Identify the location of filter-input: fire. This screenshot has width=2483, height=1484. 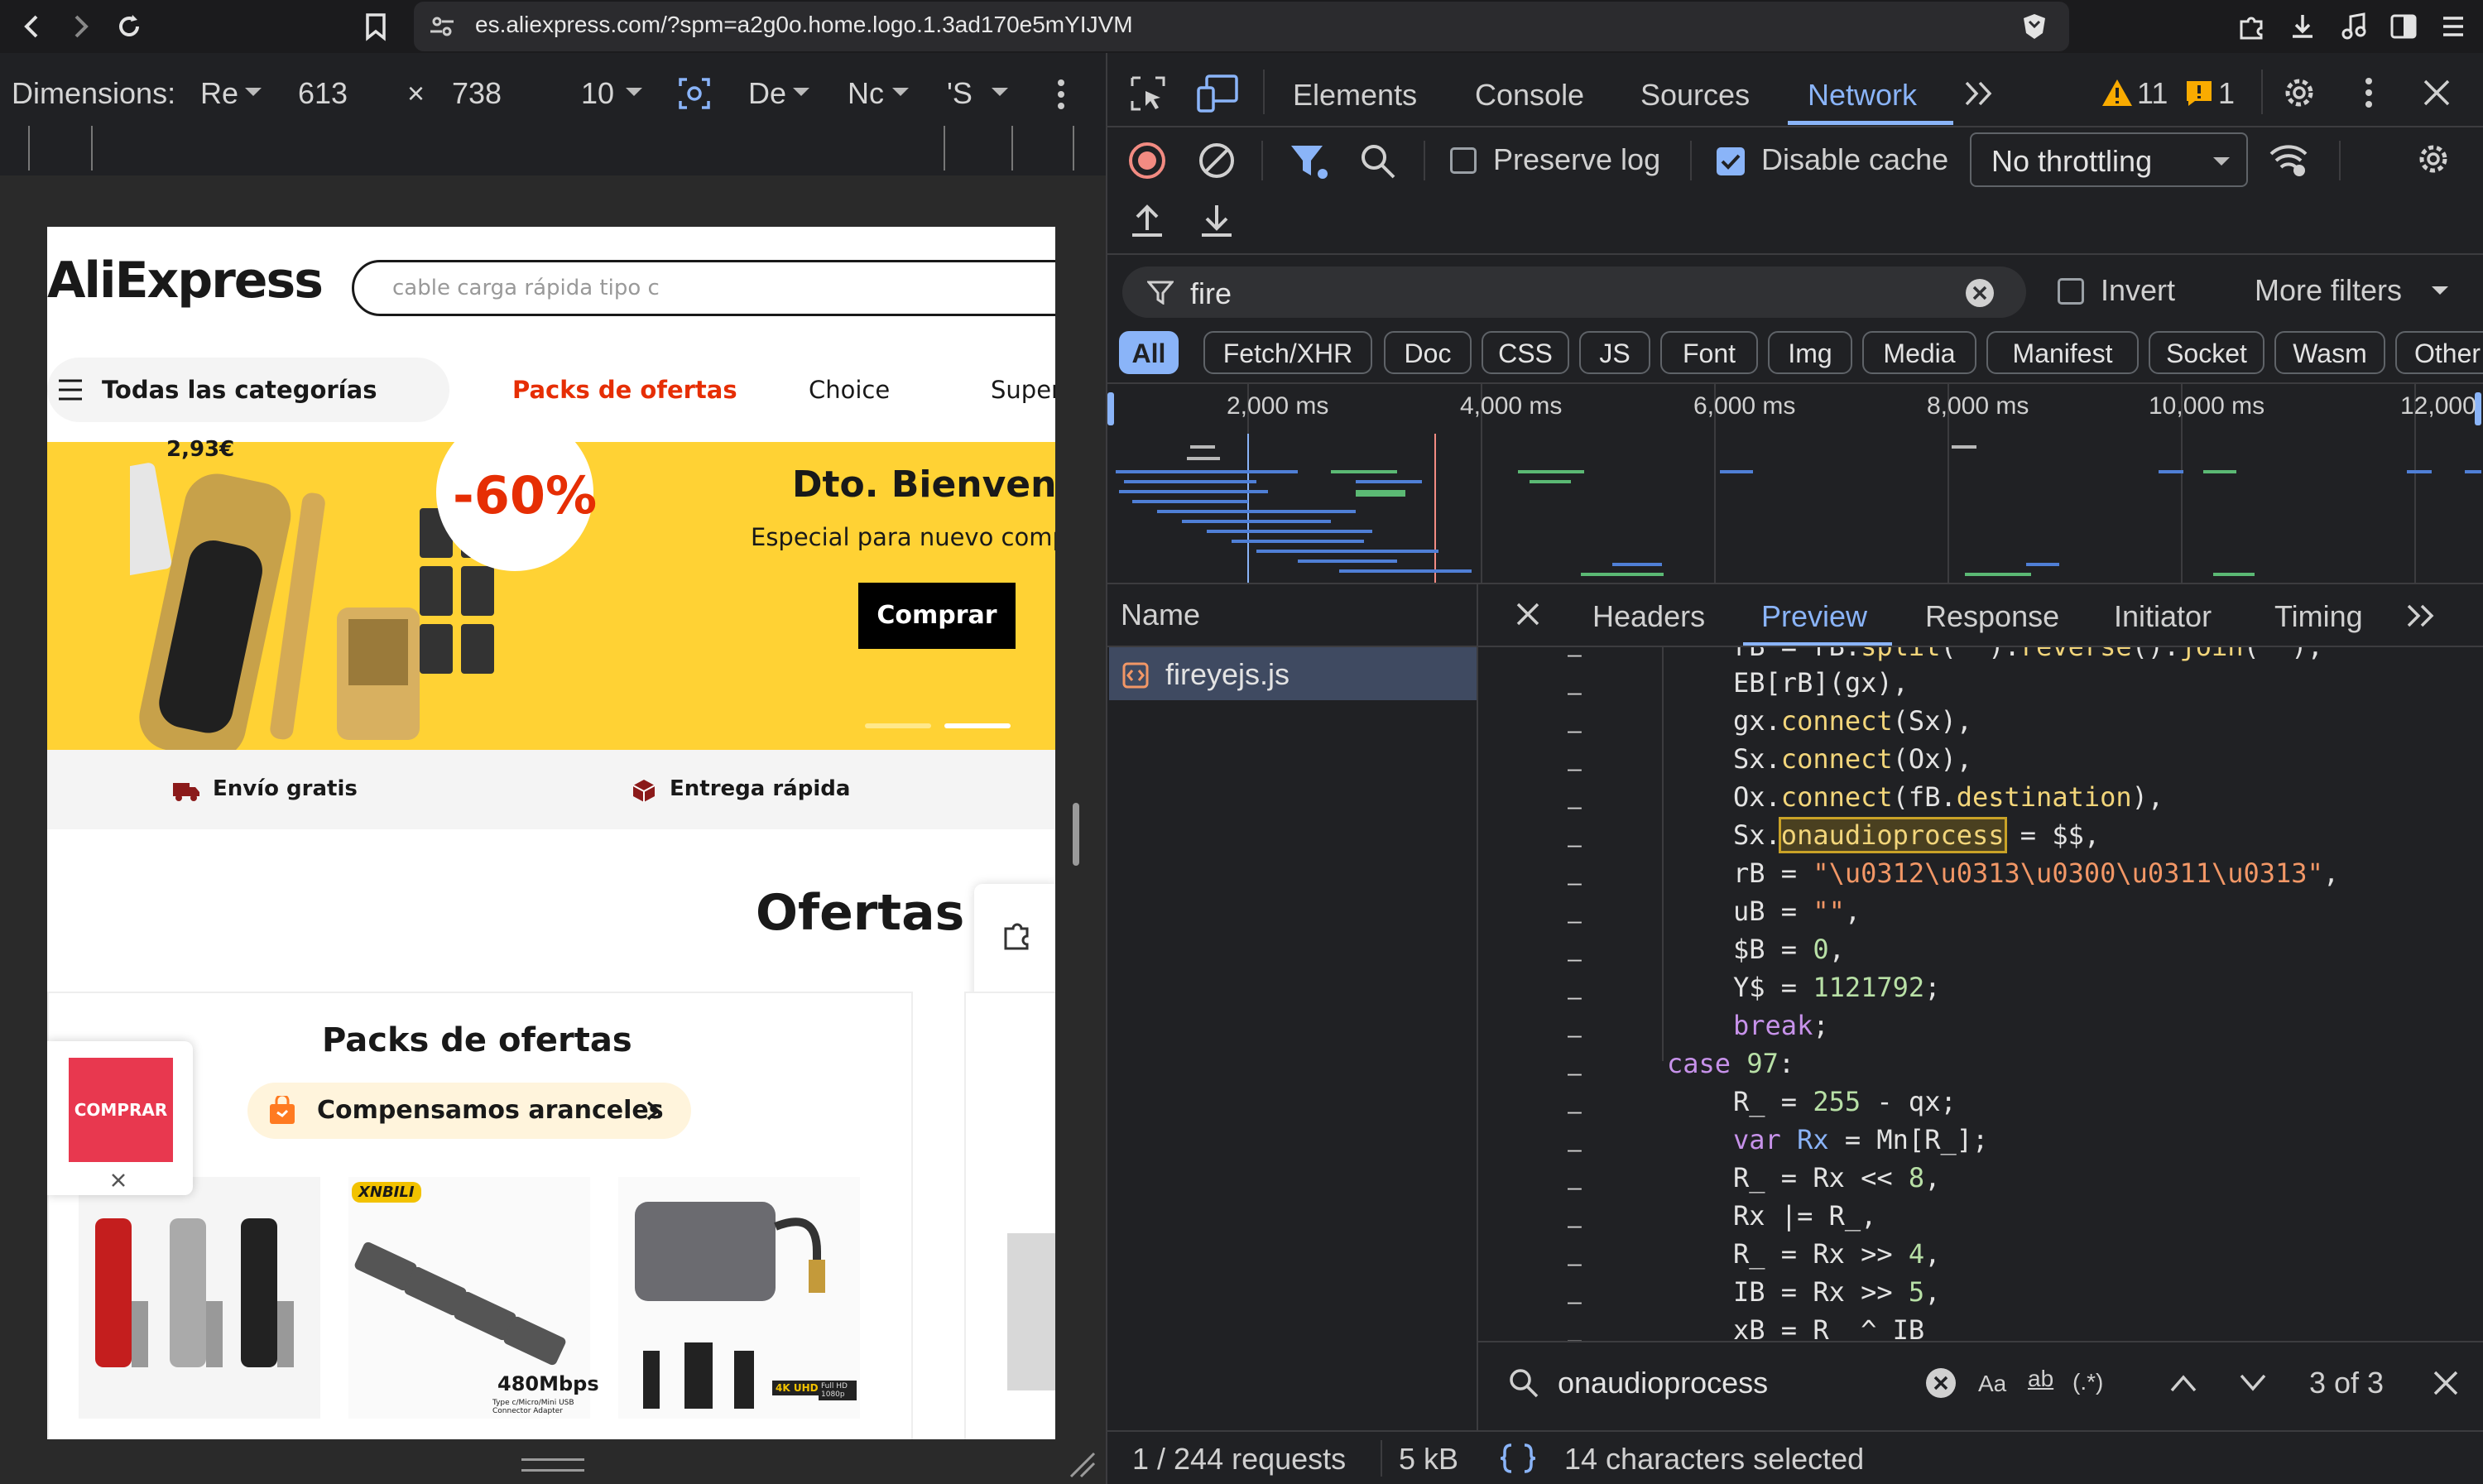
(1574, 292).